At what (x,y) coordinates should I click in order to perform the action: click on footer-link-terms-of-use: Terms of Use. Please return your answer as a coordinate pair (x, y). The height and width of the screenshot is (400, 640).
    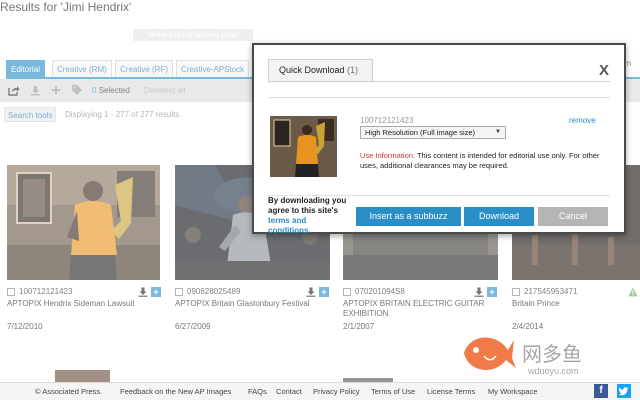
    Looking at the image, I should click on (393, 391).